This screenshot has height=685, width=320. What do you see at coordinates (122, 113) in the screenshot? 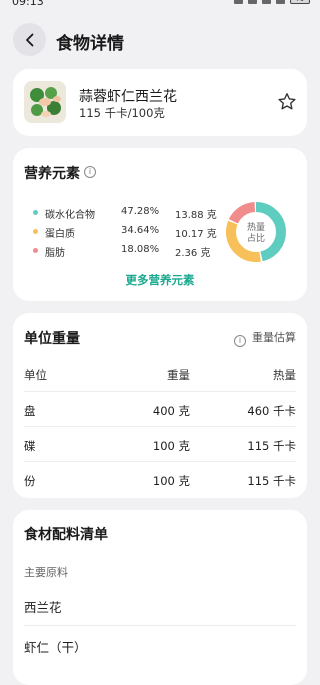
I see `food-calories: 115 千卡/100克` at bounding box center [122, 113].